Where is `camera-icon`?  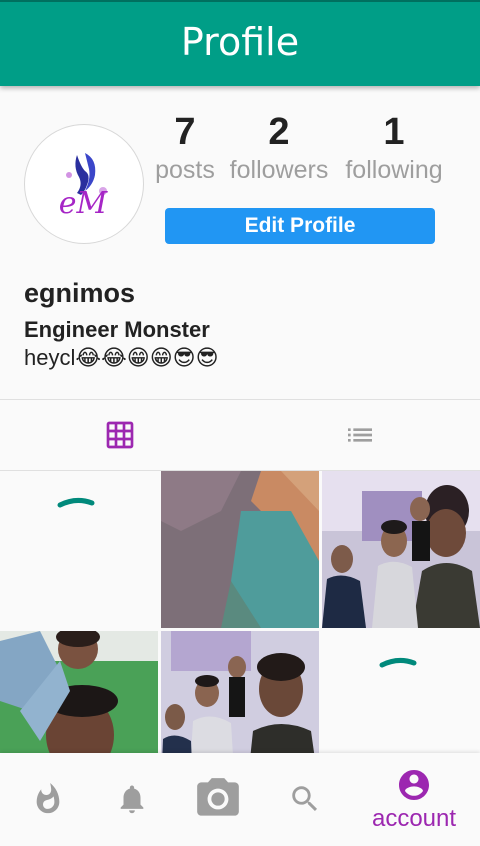
camera-icon is located at coordinates (218, 796).